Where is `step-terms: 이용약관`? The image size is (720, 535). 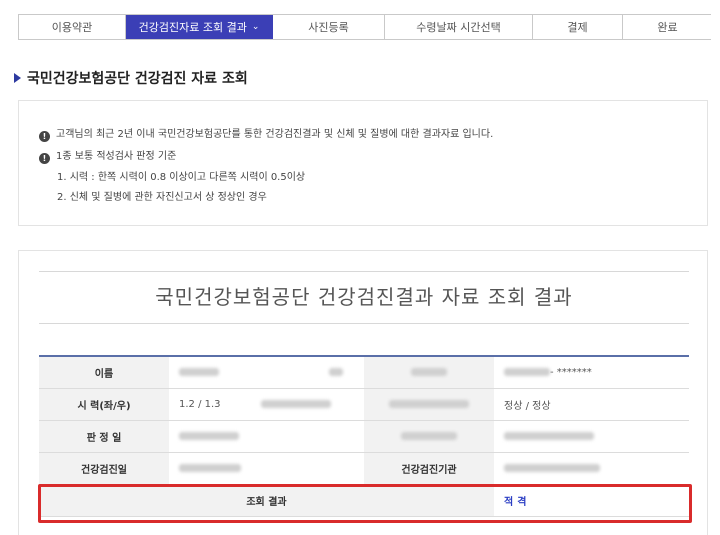 step-terms: 이용약관 is located at coordinates (72, 27).